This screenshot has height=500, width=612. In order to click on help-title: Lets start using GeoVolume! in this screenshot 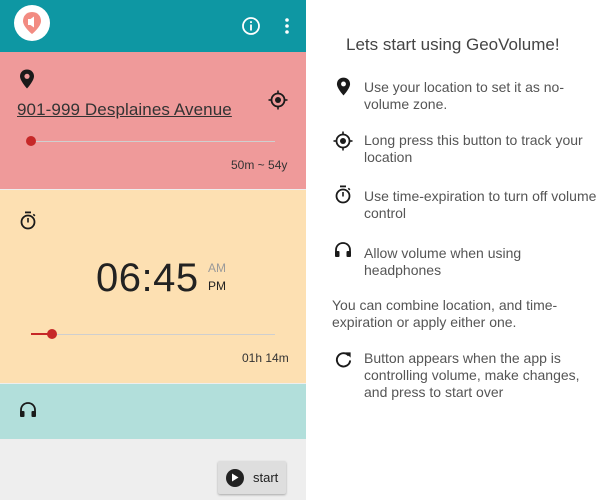, I will do `click(453, 44)`.